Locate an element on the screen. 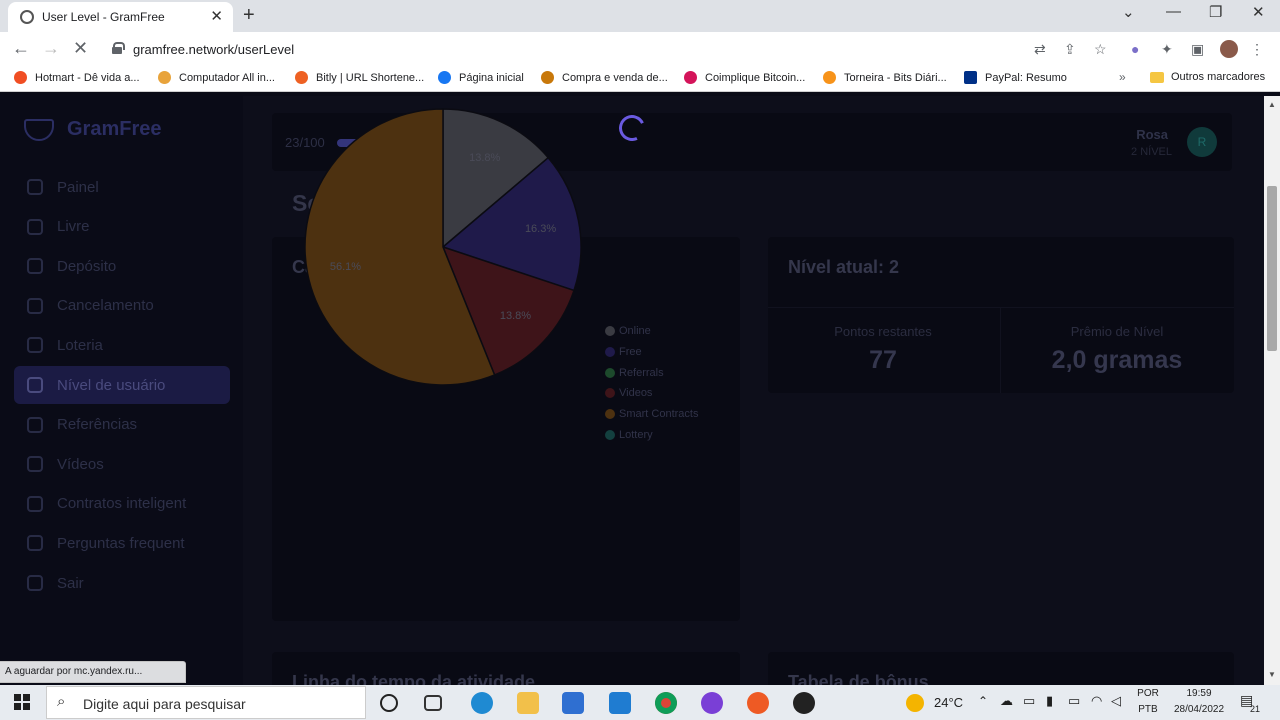  stop-loading-icon: ✕ is located at coordinates (80, 48).